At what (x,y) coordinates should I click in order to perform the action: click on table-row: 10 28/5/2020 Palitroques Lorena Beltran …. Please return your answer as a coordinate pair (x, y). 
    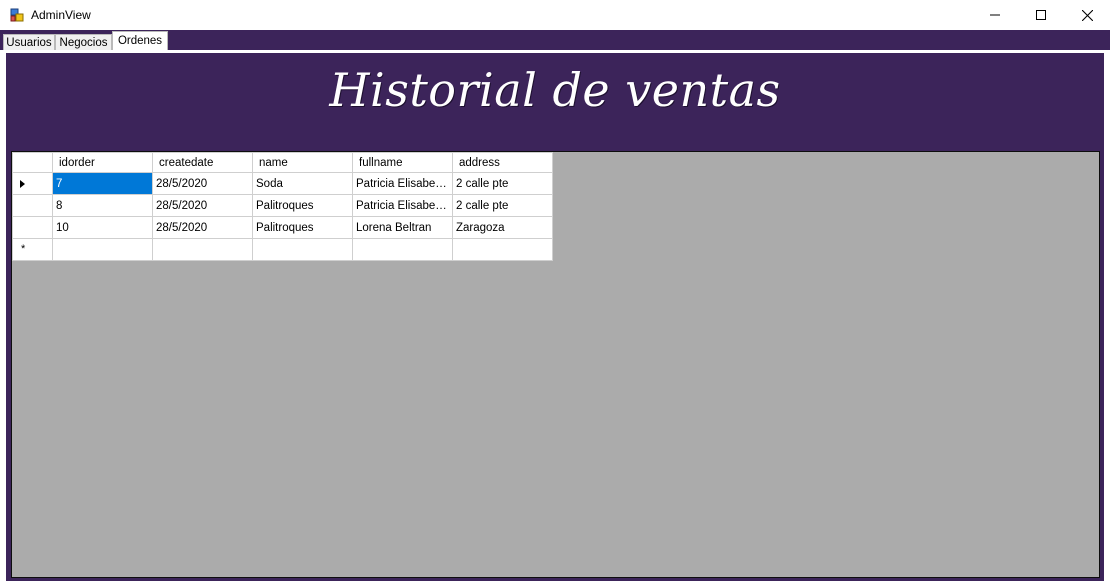
    Looking at the image, I should click on (282, 227).